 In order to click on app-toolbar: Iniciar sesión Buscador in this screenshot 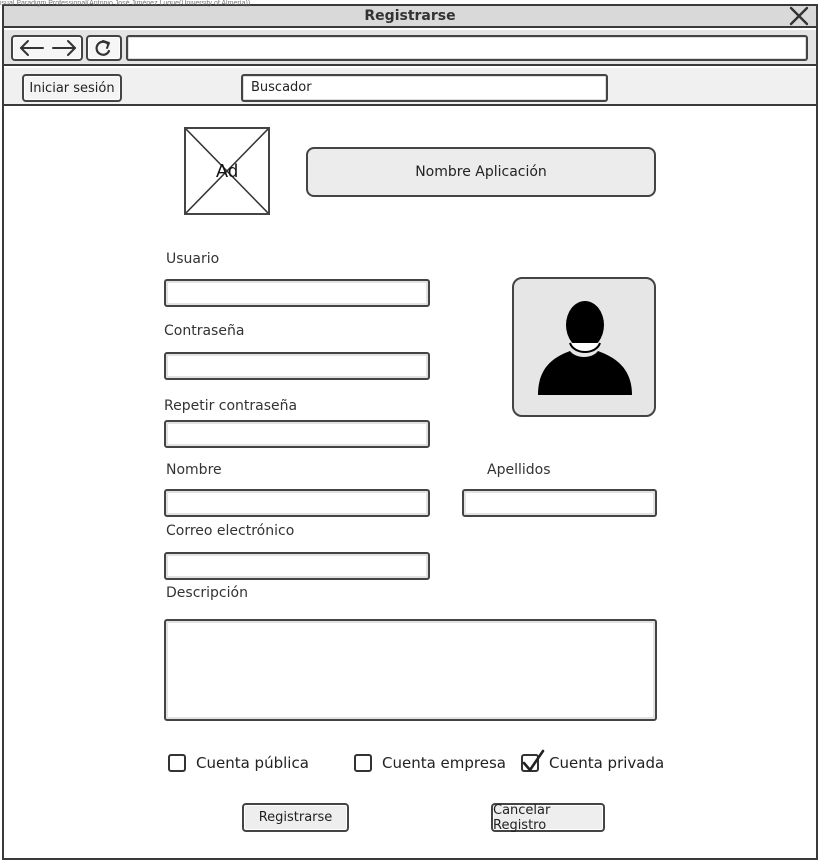, I will do `click(410, 87)`.